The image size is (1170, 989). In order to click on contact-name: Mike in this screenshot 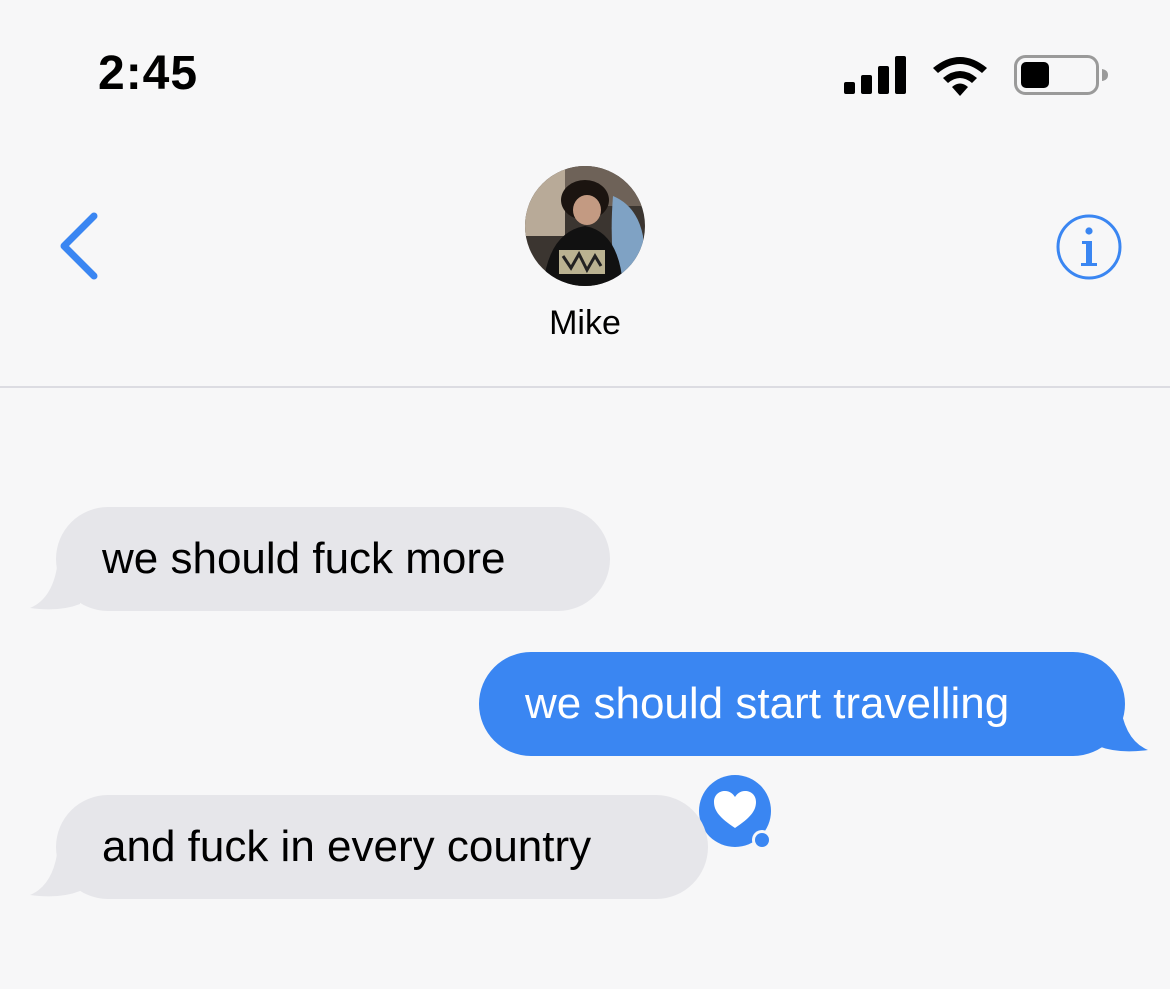, I will do `click(585, 323)`.